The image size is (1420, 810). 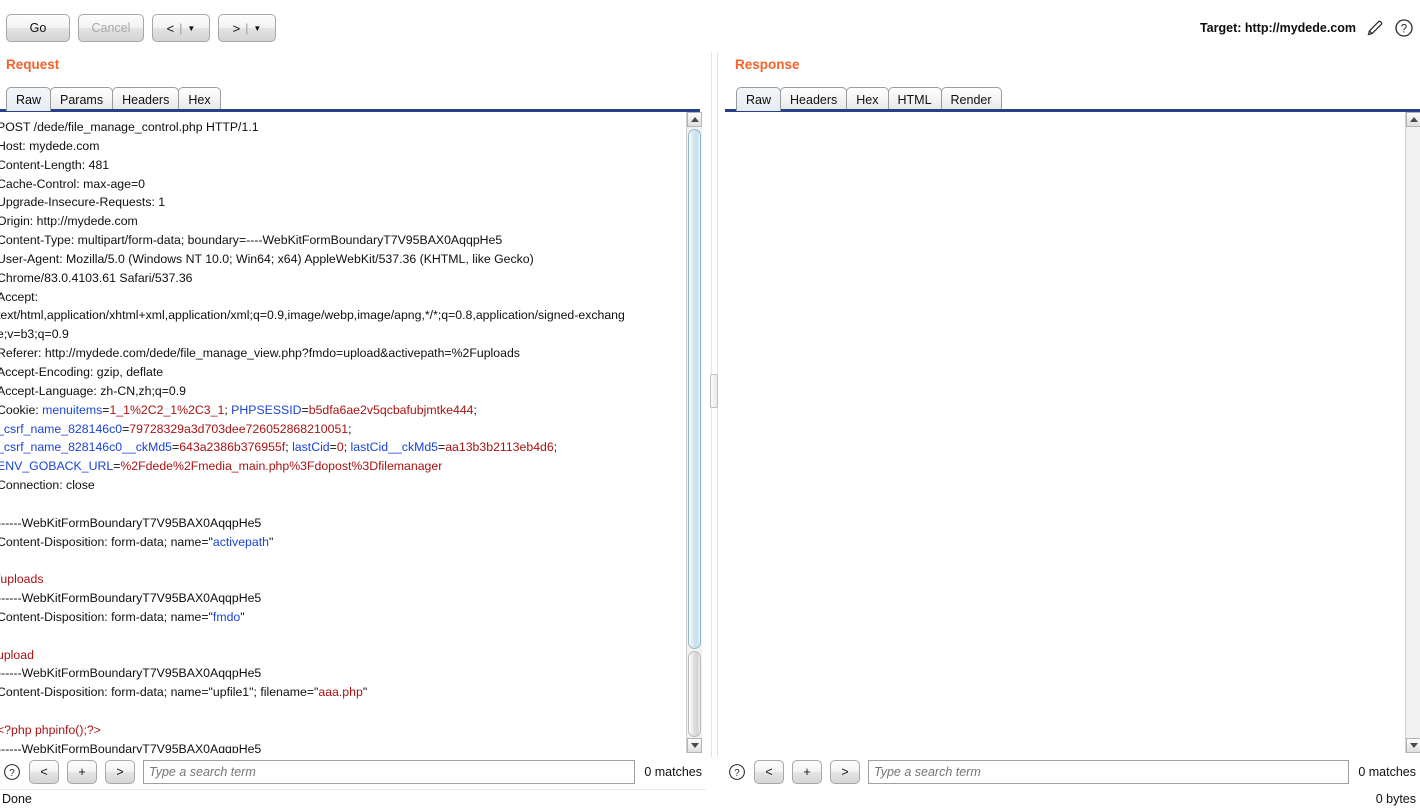 I want to click on forward-button-inner: > | ▼, so click(x=247, y=28).